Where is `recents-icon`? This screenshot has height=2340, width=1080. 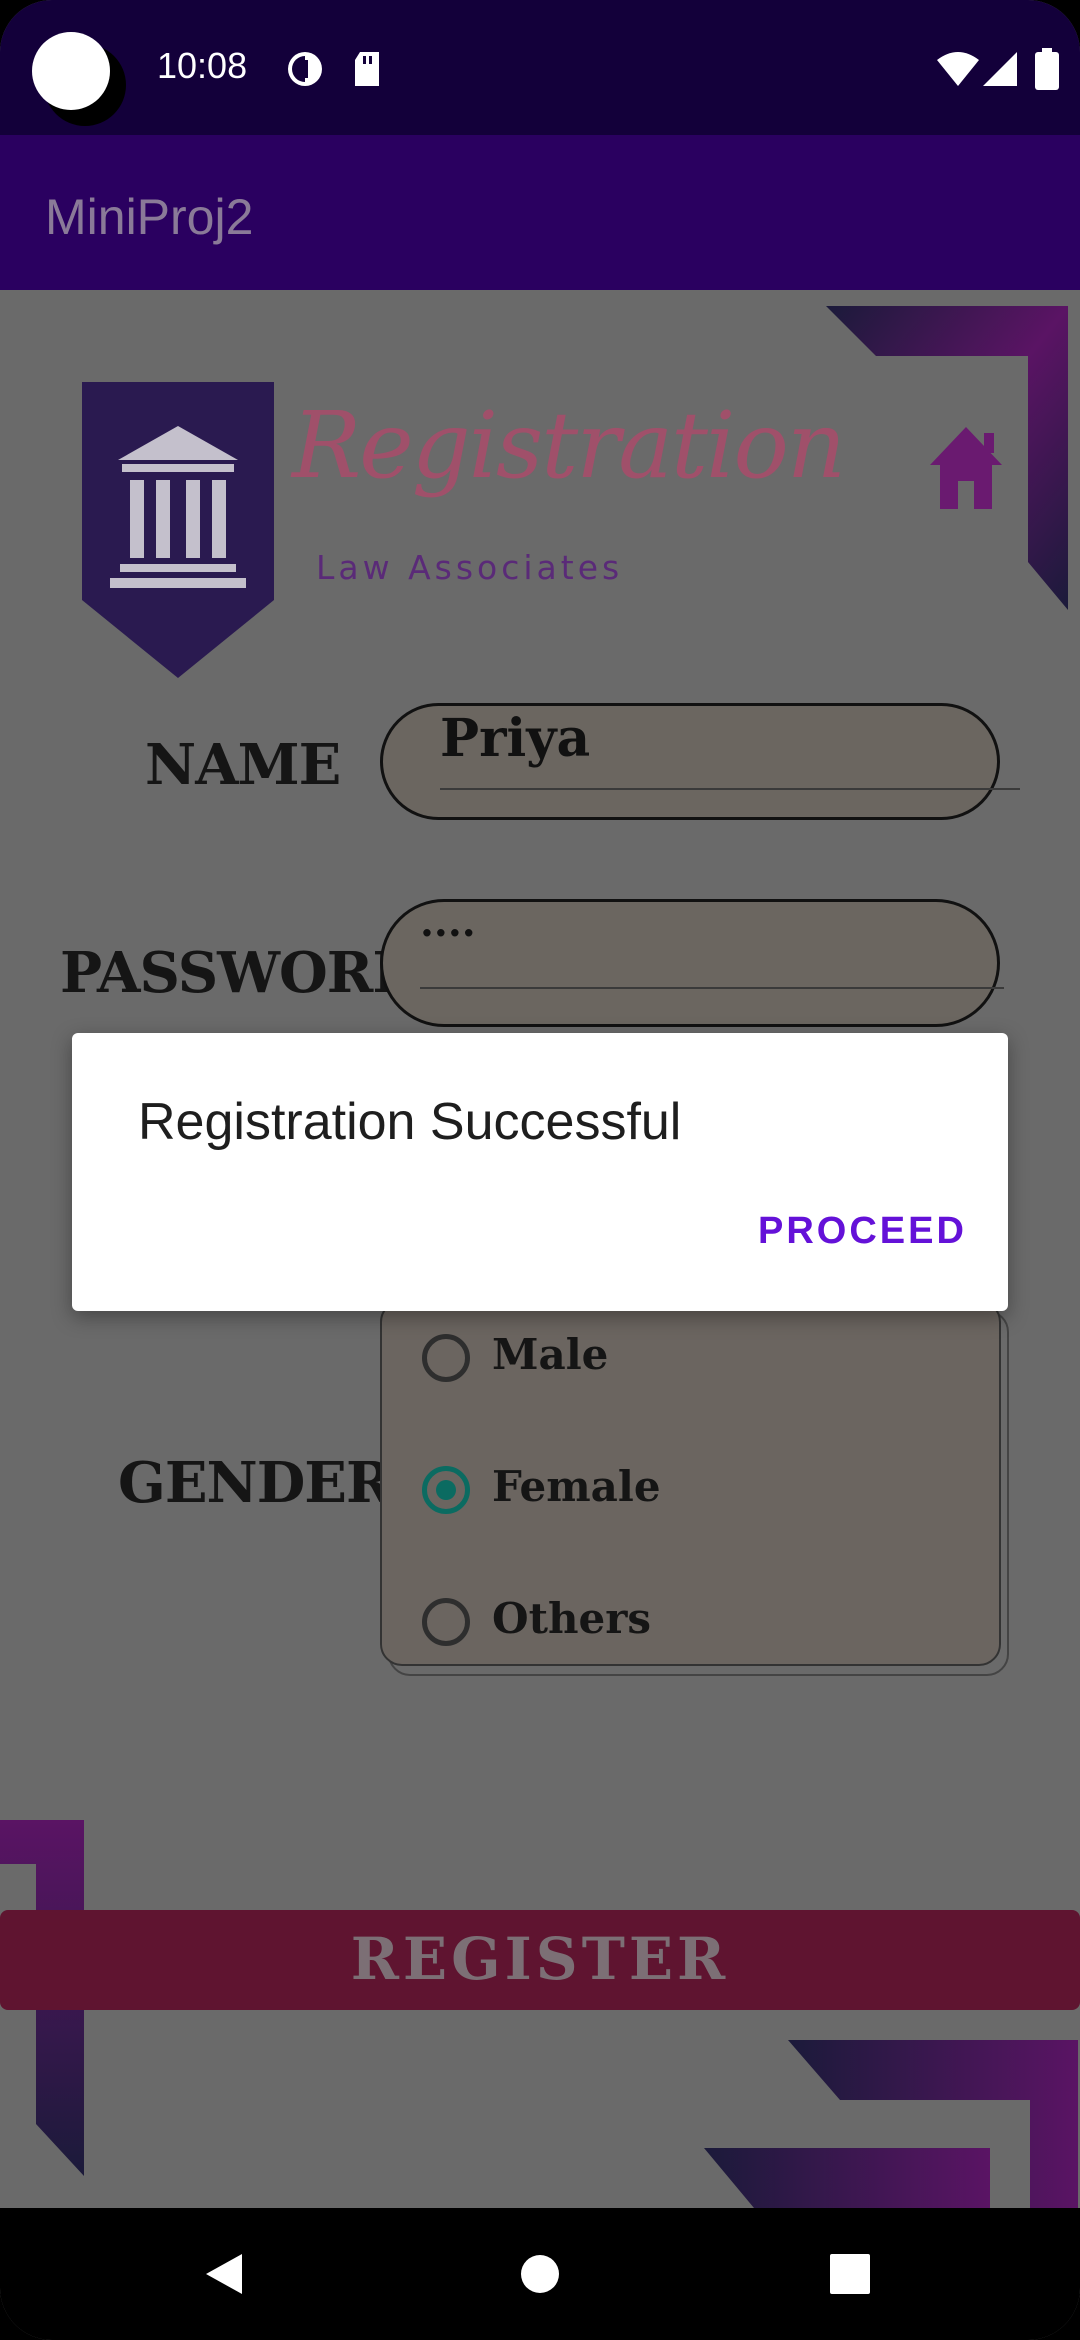 recents-icon is located at coordinates (850, 2274).